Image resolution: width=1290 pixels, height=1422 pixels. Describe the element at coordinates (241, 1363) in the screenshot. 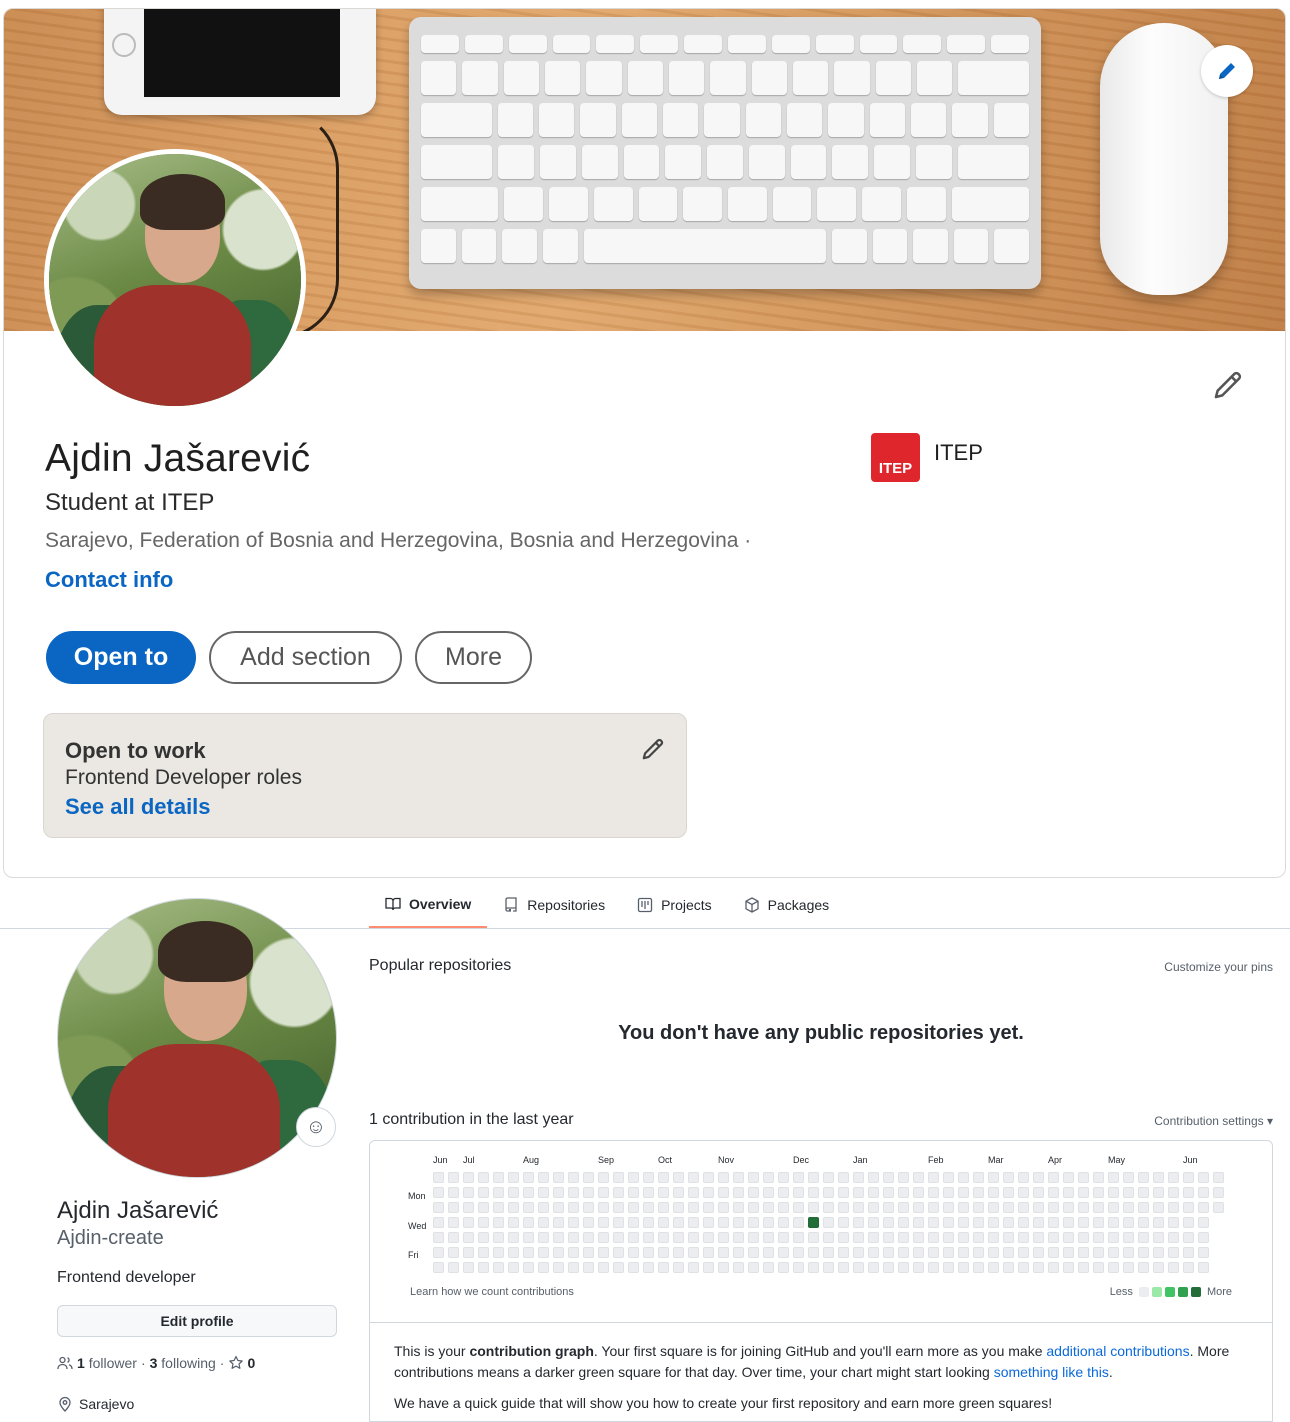

I see `stars-link: 0` at that location.